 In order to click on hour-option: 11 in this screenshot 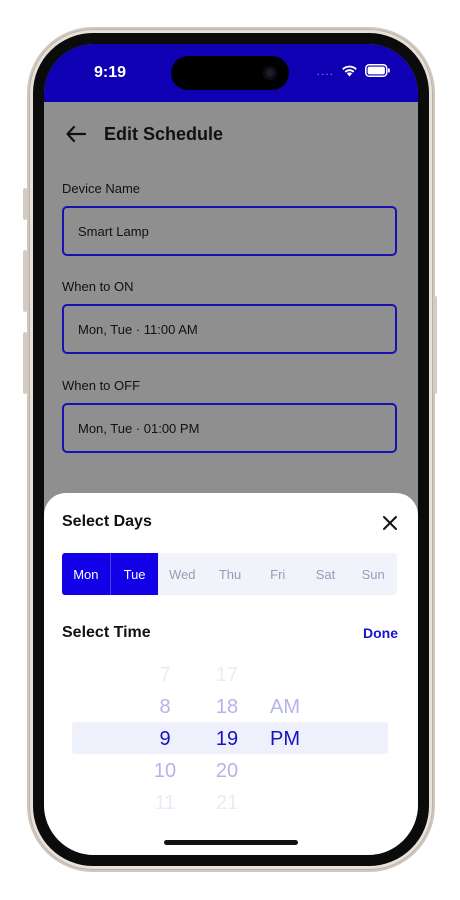, I will do `click(165, 803)`.